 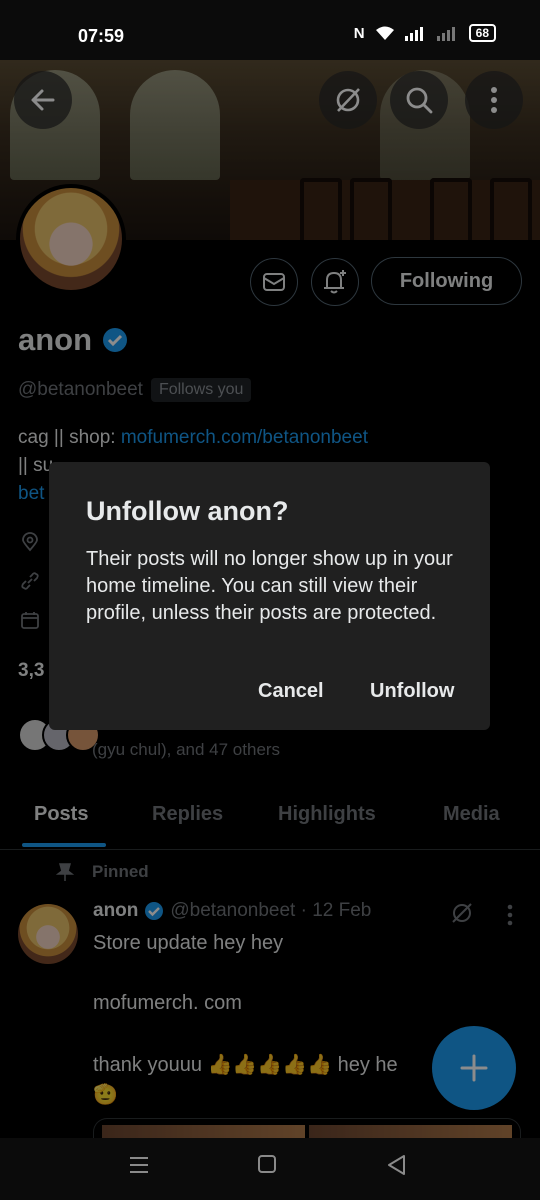 I want to click on recents-icon, so click(x=139, y=1165).